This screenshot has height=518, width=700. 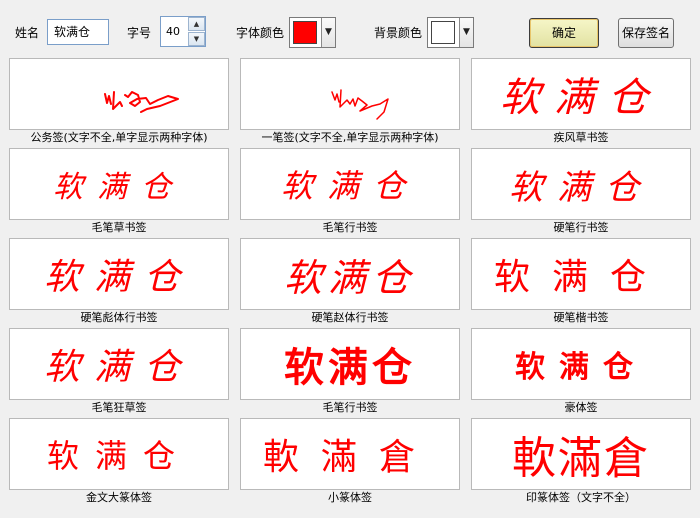 What do you see at coordinates (350, 497) in the screenshot?
I see `signature-caption: 小篆体签` at bounding box center [350, 497].